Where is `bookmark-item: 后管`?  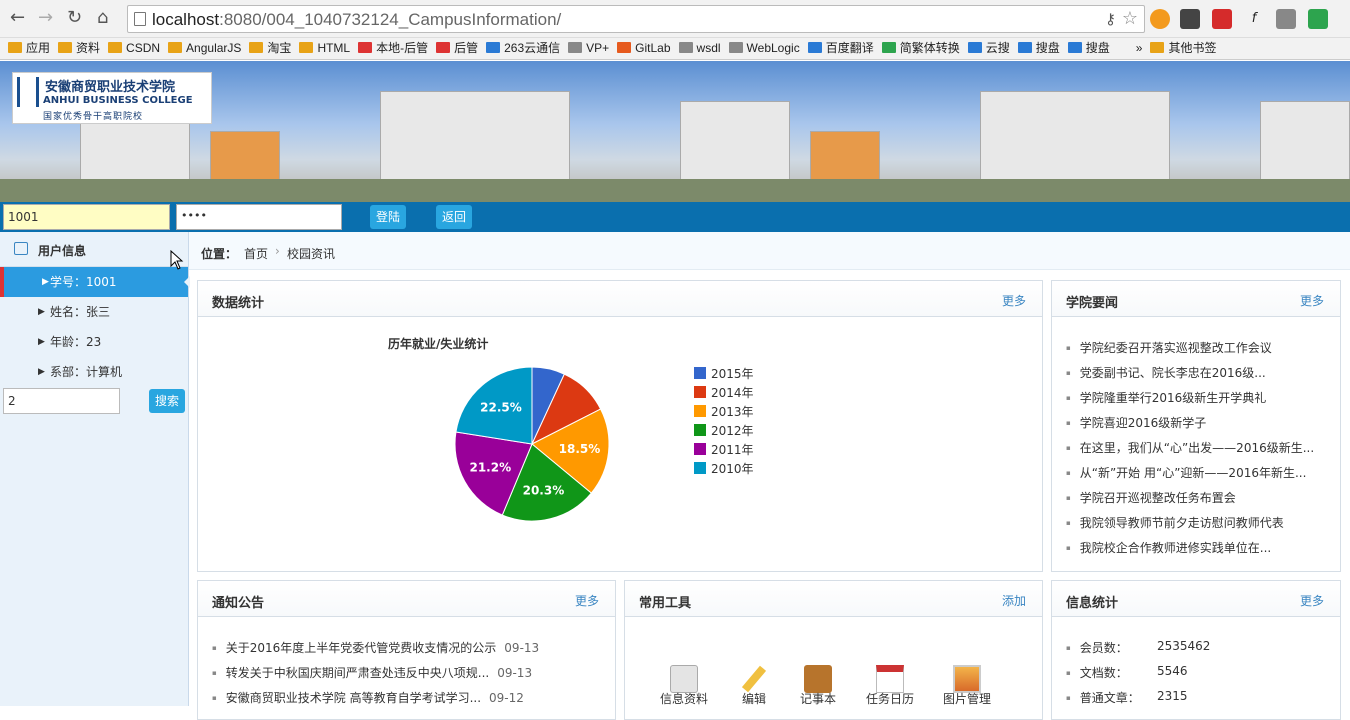
bookmark-item: 后管 is located at coordinates (457, 48).